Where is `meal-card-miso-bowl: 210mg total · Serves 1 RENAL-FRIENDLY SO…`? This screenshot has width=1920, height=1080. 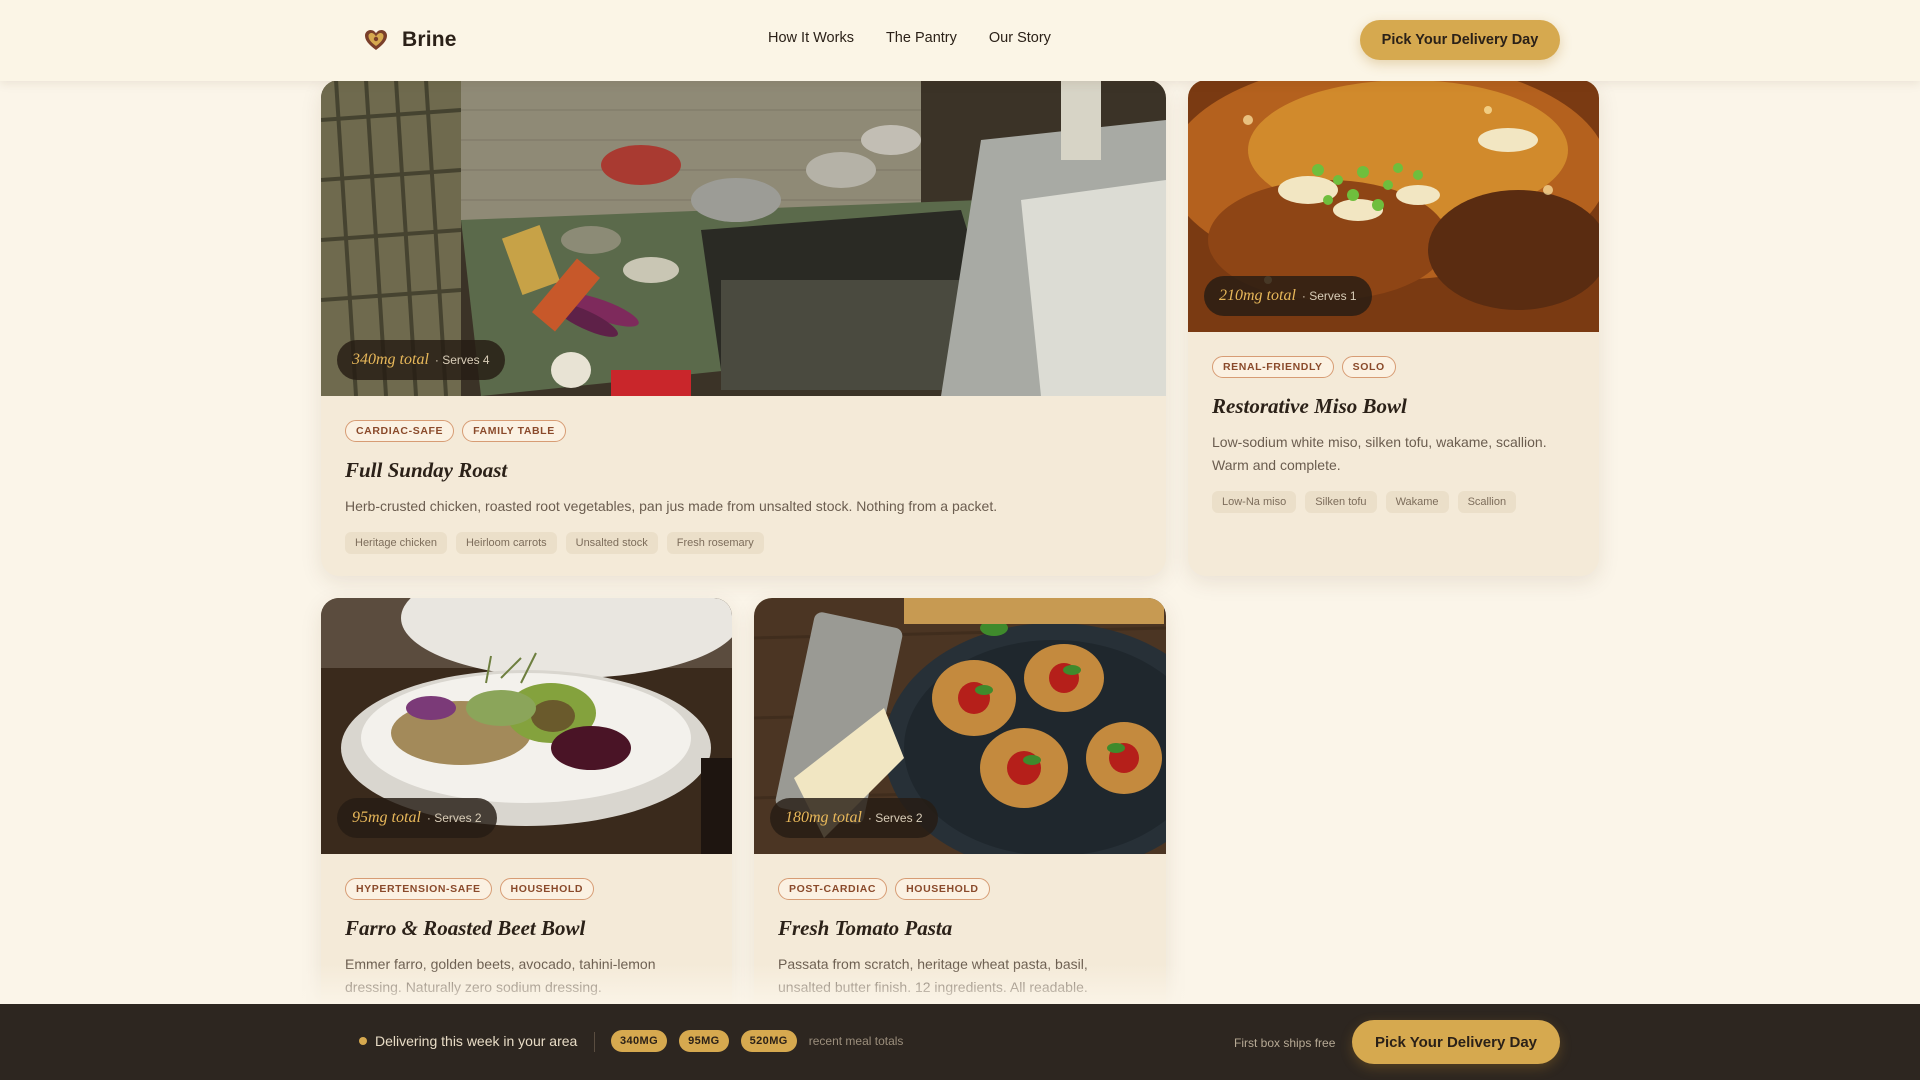 meal-card-miso-bowl: 210mg total · Serves 1 RENAL-FRIENDLY SO… is located at coordinates (1393, 328).